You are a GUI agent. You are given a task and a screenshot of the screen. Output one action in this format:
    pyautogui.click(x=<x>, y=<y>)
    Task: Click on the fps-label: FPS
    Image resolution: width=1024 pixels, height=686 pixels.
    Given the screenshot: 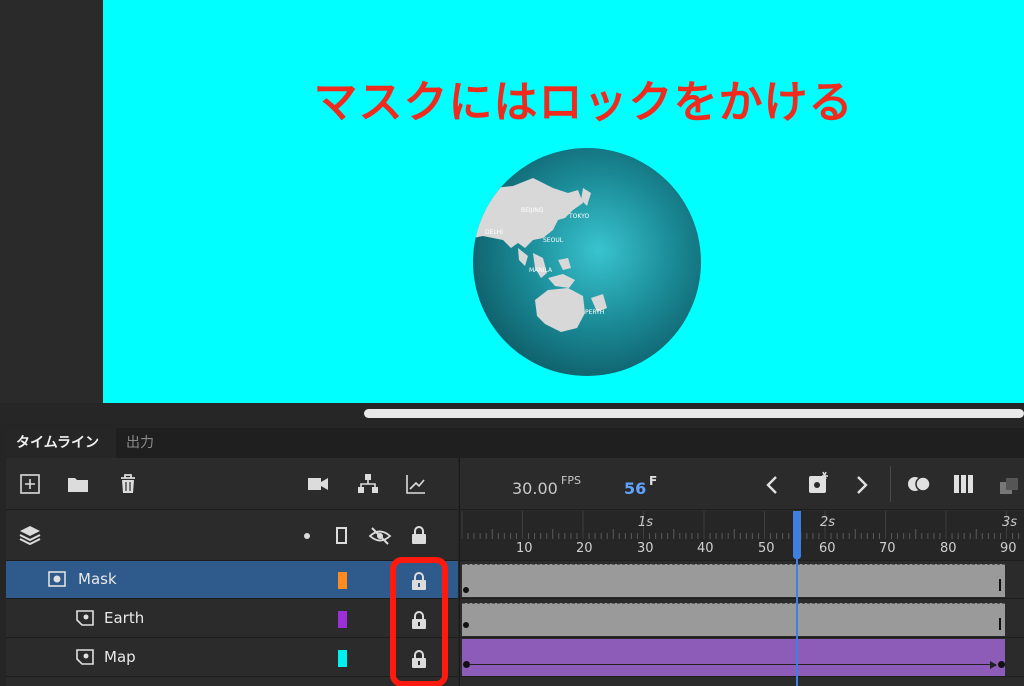 What is the action you would take?
    pyautogui.click(x=571, y=480)
    